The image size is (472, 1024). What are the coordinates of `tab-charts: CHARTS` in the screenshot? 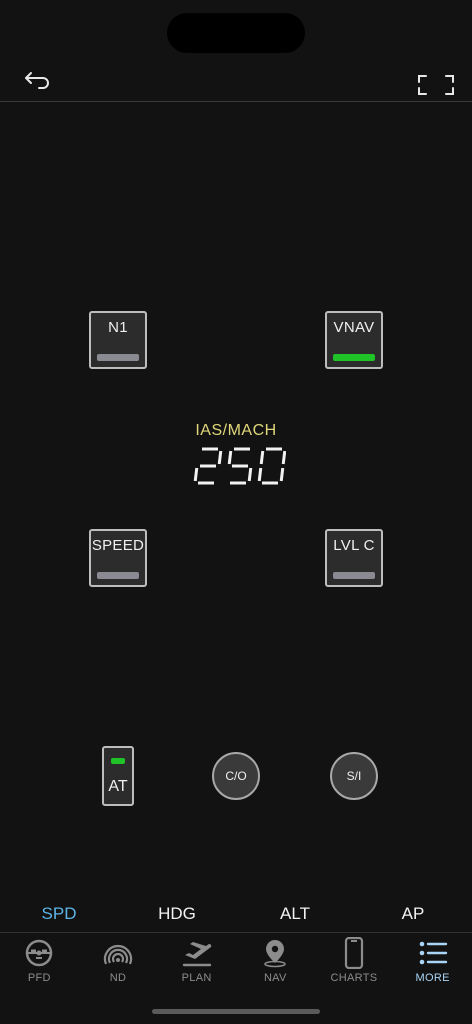 It's located at (354, 962).